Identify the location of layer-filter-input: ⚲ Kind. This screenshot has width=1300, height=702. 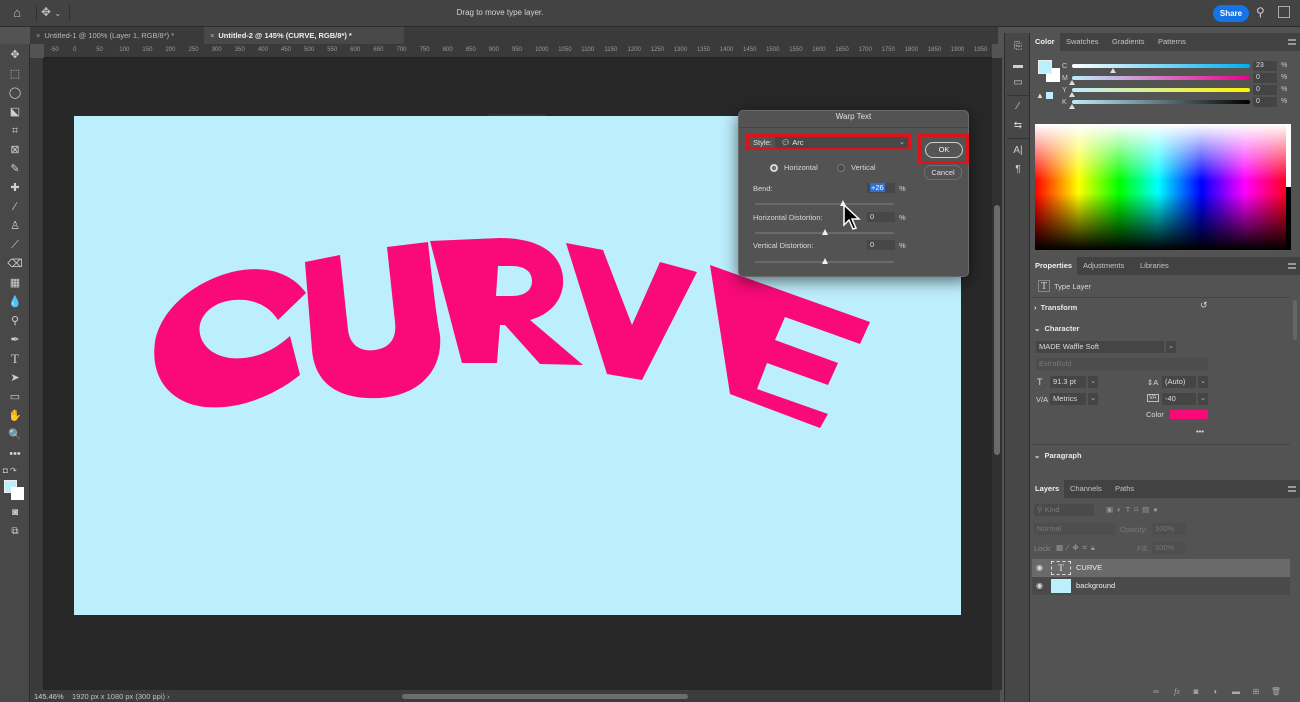
(1064, 510).